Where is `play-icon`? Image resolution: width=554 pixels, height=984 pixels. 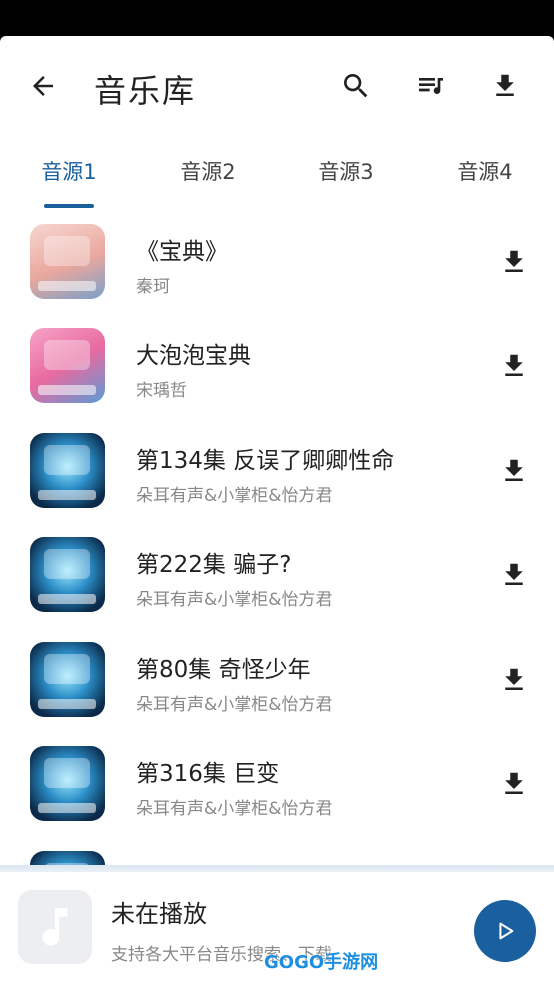
play-icon is located at coordinates (506, 931).